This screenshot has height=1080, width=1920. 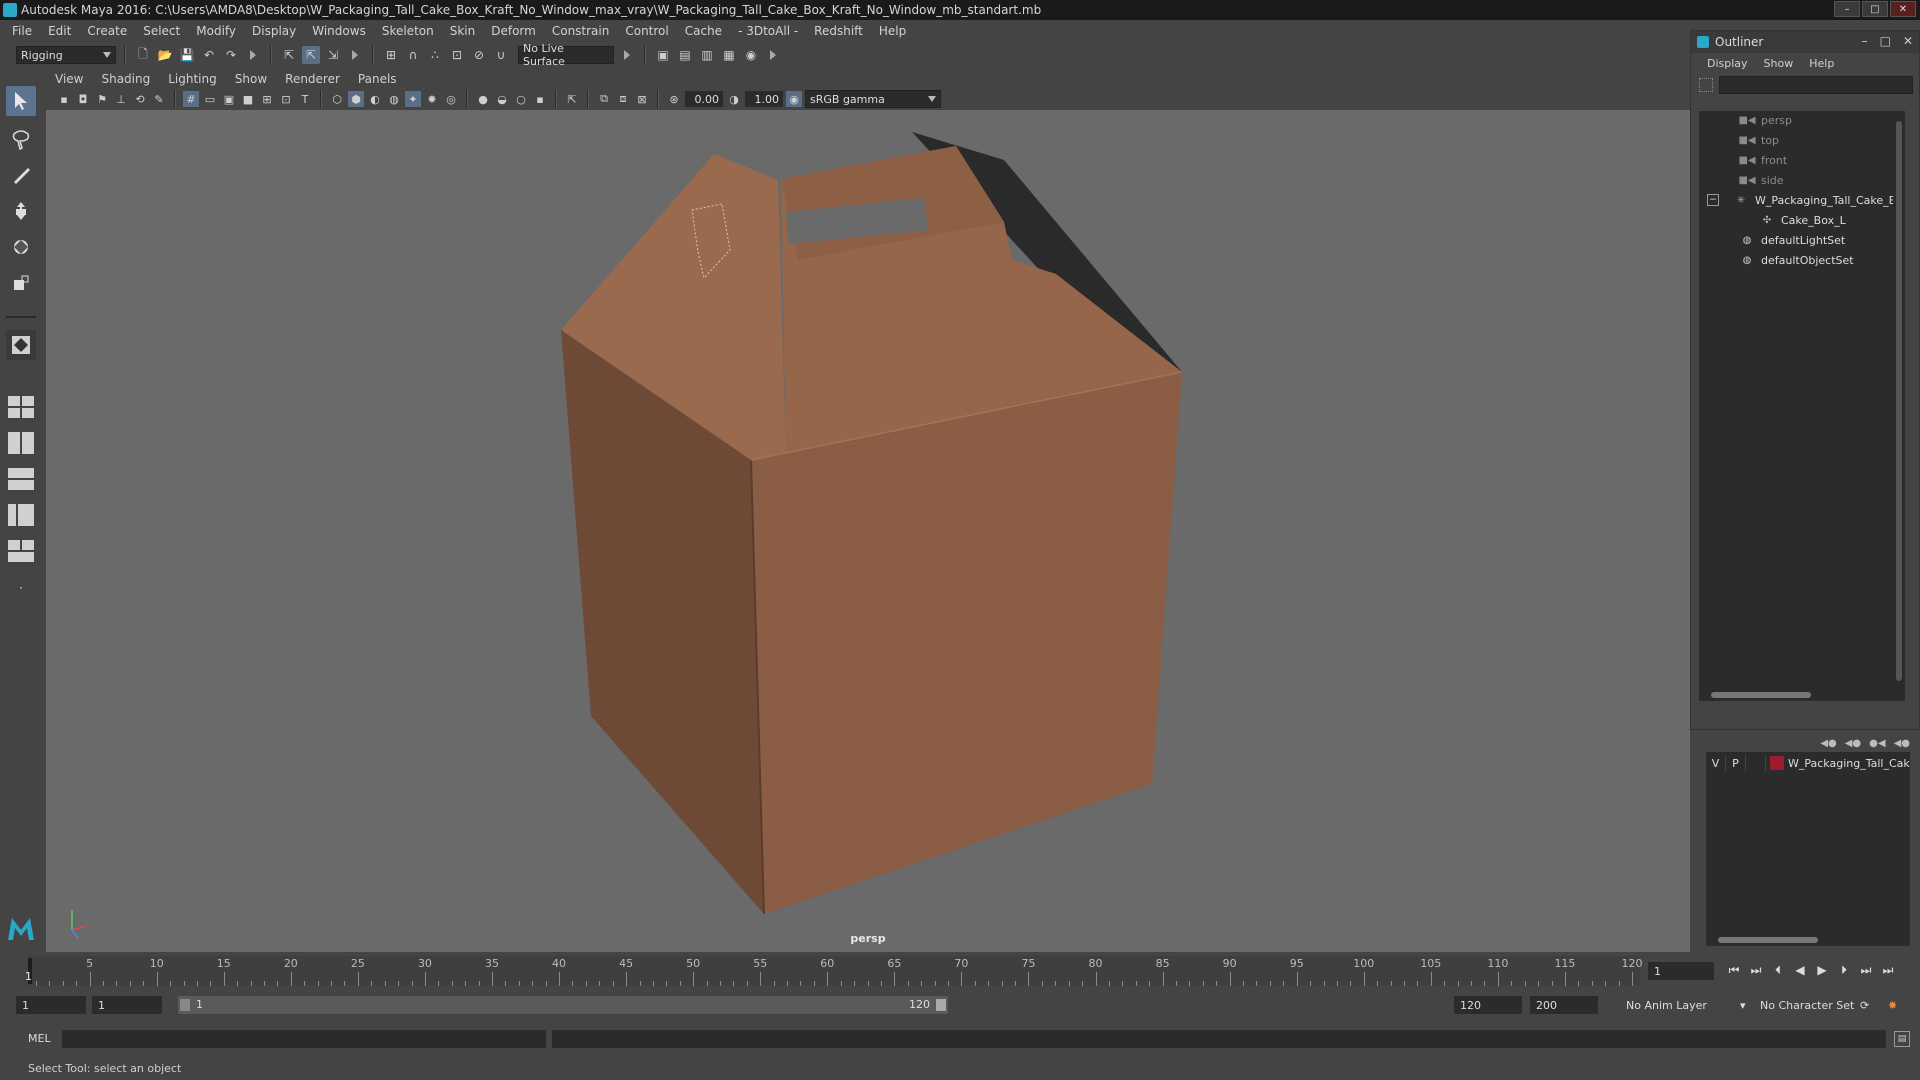 What do you see at coordinates (187, 55) in the screenshot?
I see `save-scene-icon: 💾` at bounding box center [187, 55].